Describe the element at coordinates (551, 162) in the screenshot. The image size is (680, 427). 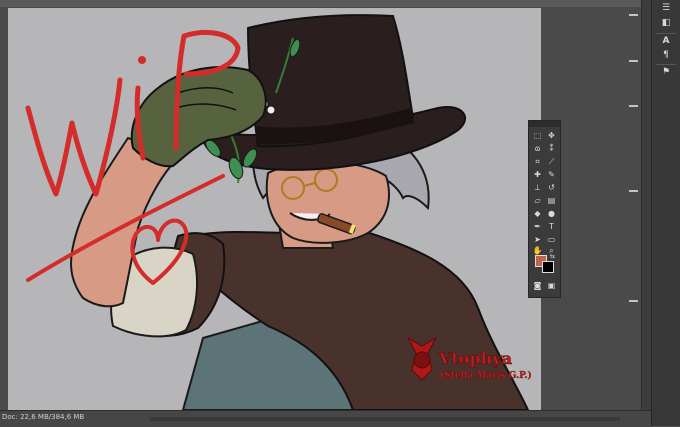
I see `eyedropper-tool-icon: ⟋` at that location.